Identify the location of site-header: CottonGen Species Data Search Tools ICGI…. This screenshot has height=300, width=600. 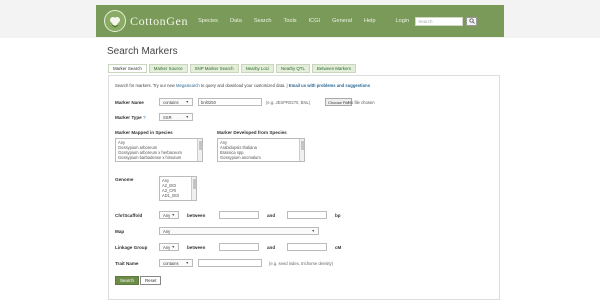
(300, 21).